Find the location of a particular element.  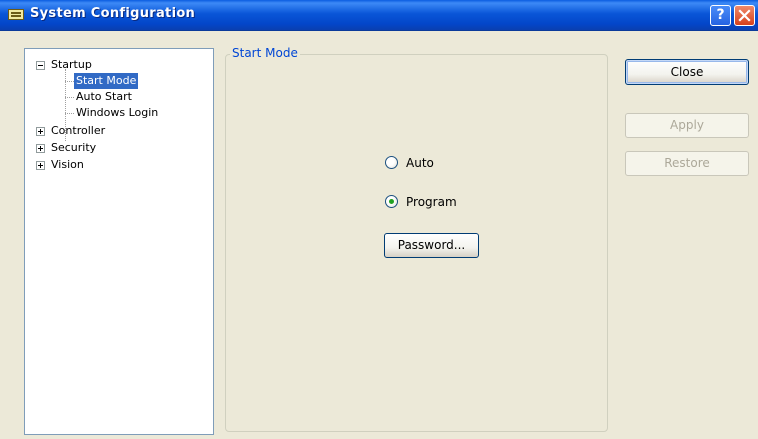

close-button: Close is located at coordinates (687, 72).